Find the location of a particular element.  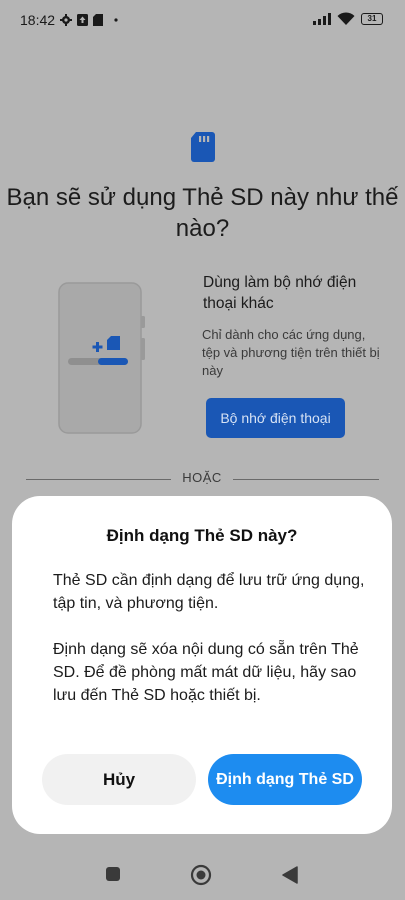

cancel-button: Hủy is located at coordinates (119, 779).